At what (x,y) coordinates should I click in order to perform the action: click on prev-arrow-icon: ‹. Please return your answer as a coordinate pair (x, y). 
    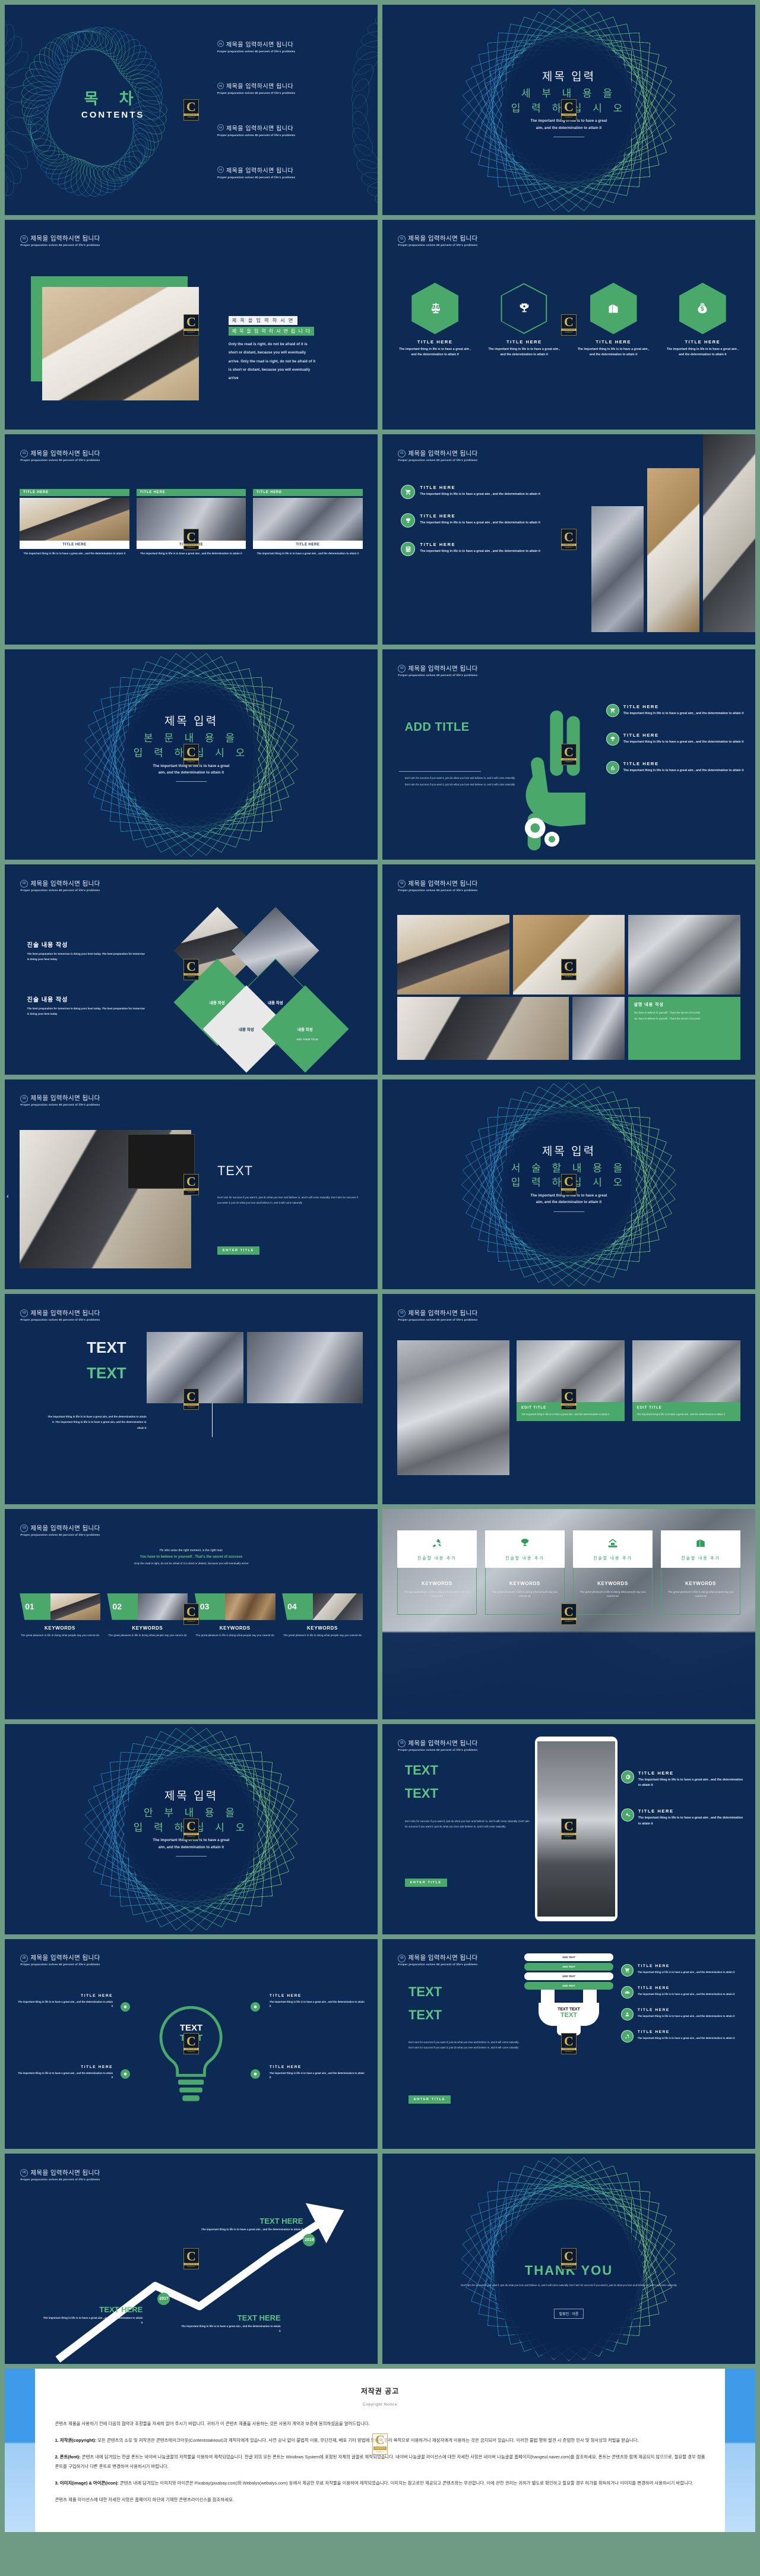
    Looking at the image, I should click on (8, 1196).